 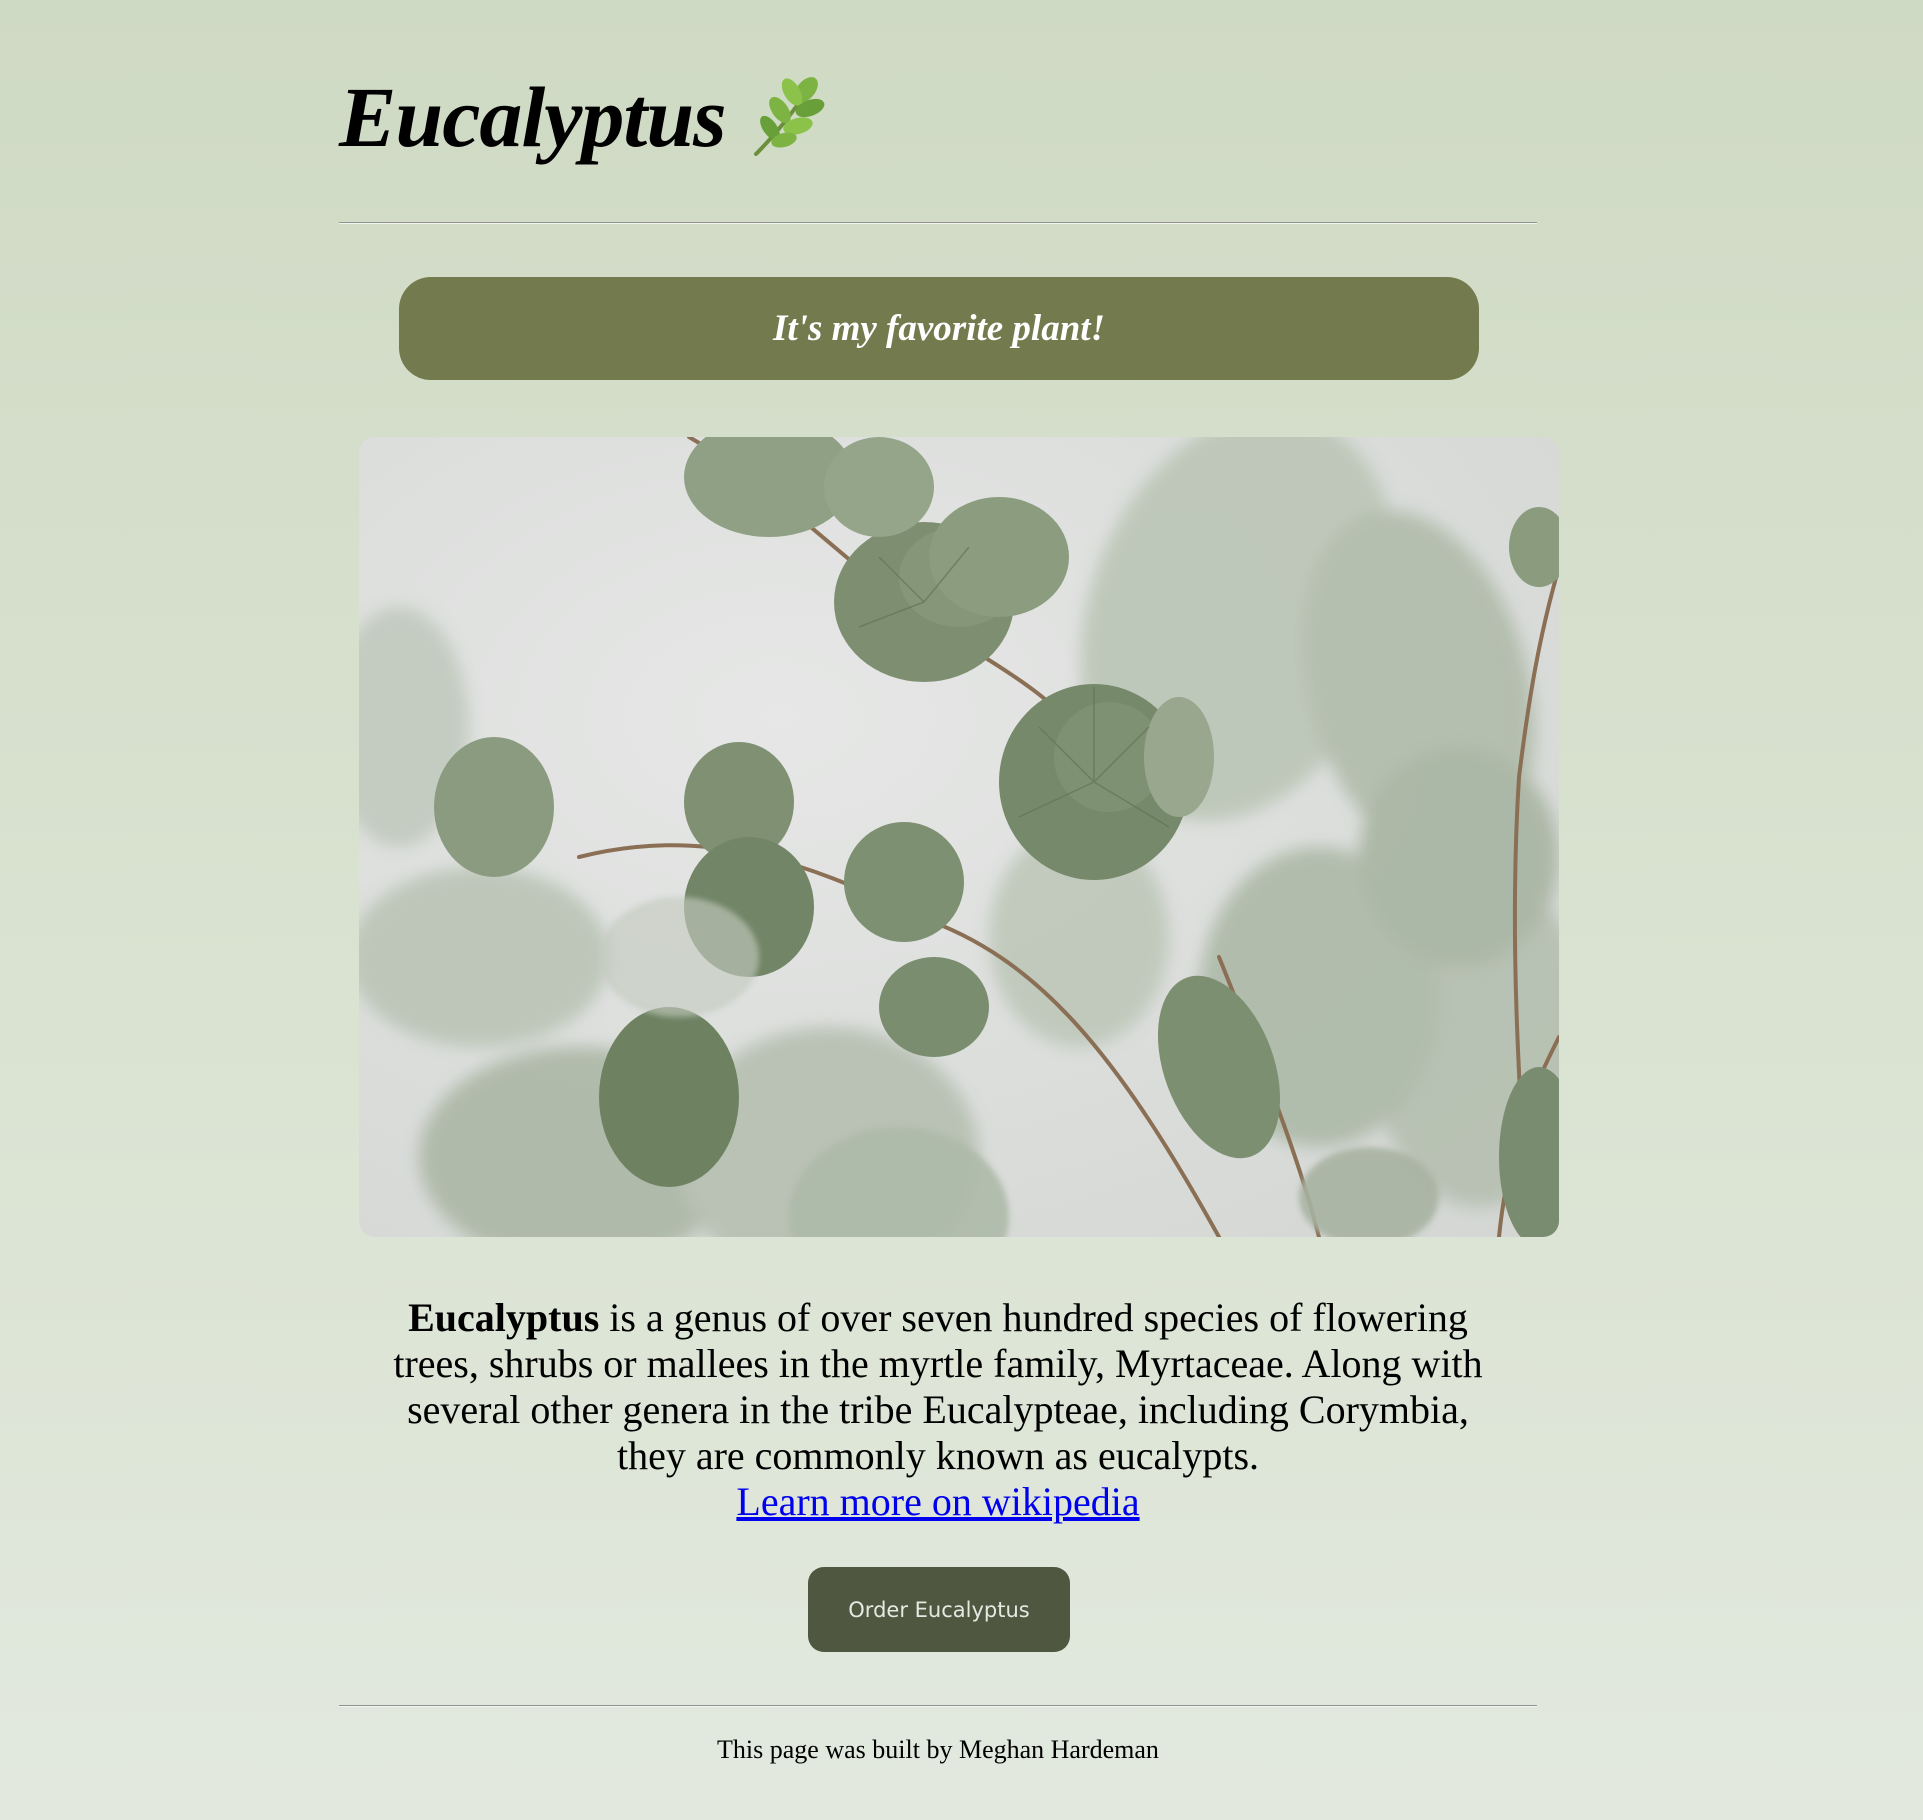 I want to click on footer-credit: This page was built by Meghan Hardeman, so click(x=938, y=1749).